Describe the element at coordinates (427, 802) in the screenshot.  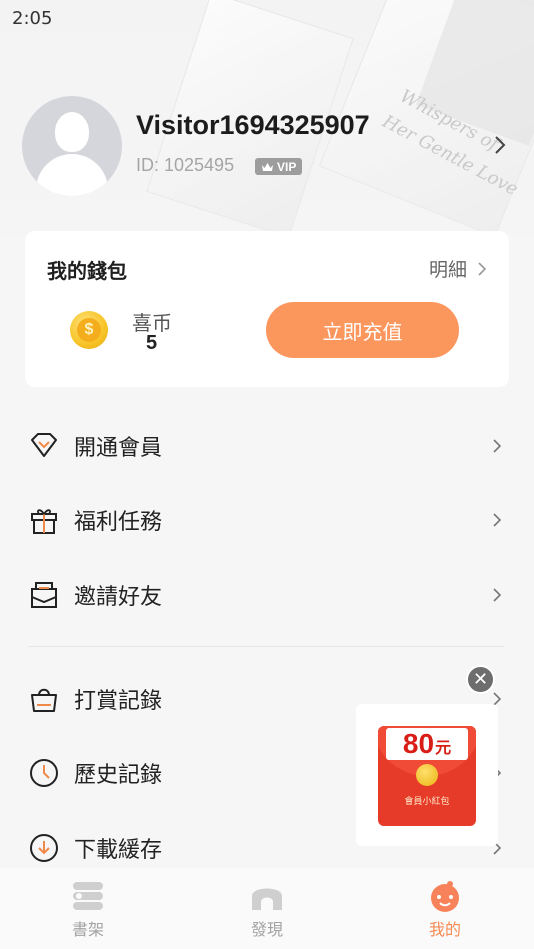
I see `envelope-caption: 會員小紅包` at that location.